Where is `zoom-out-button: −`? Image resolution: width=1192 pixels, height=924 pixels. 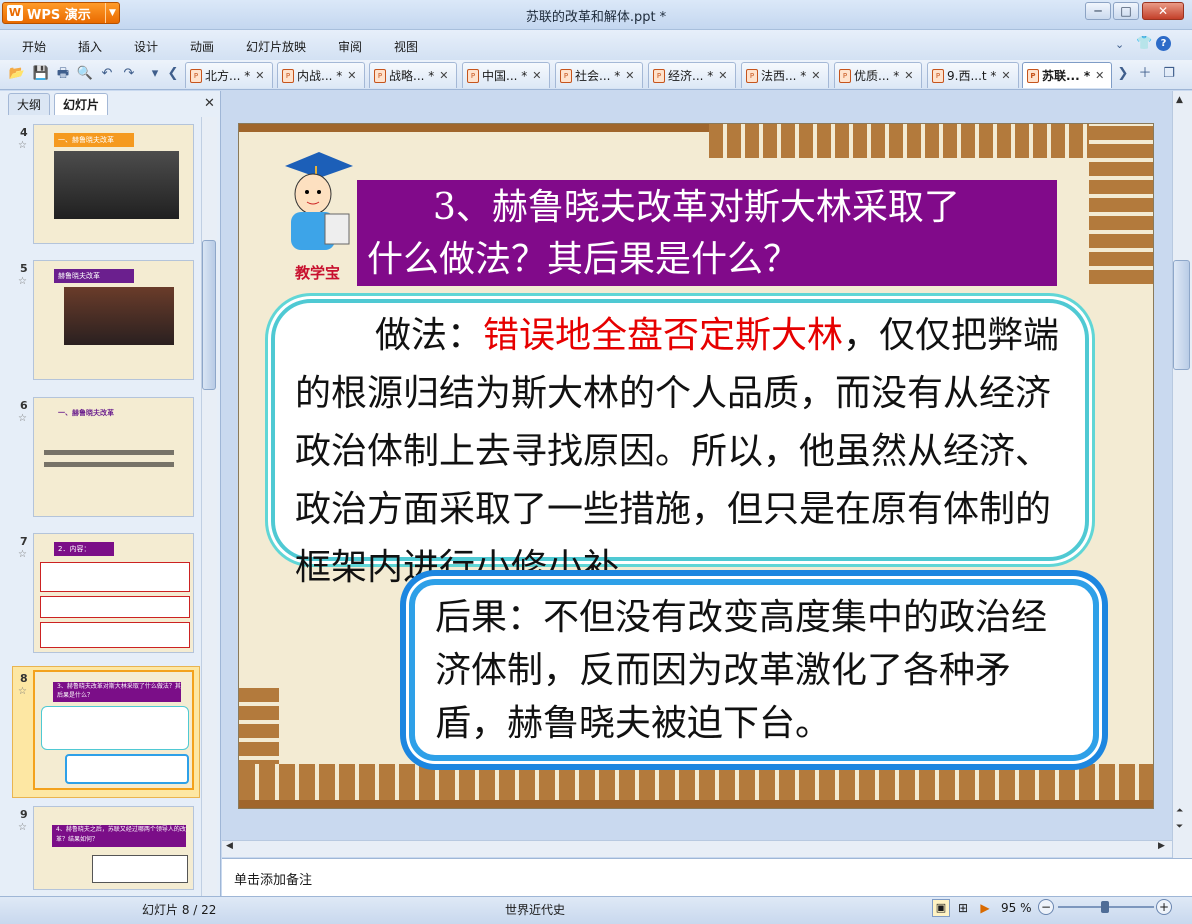
zoom-out-button: − is located at coordinates (1046, 907).